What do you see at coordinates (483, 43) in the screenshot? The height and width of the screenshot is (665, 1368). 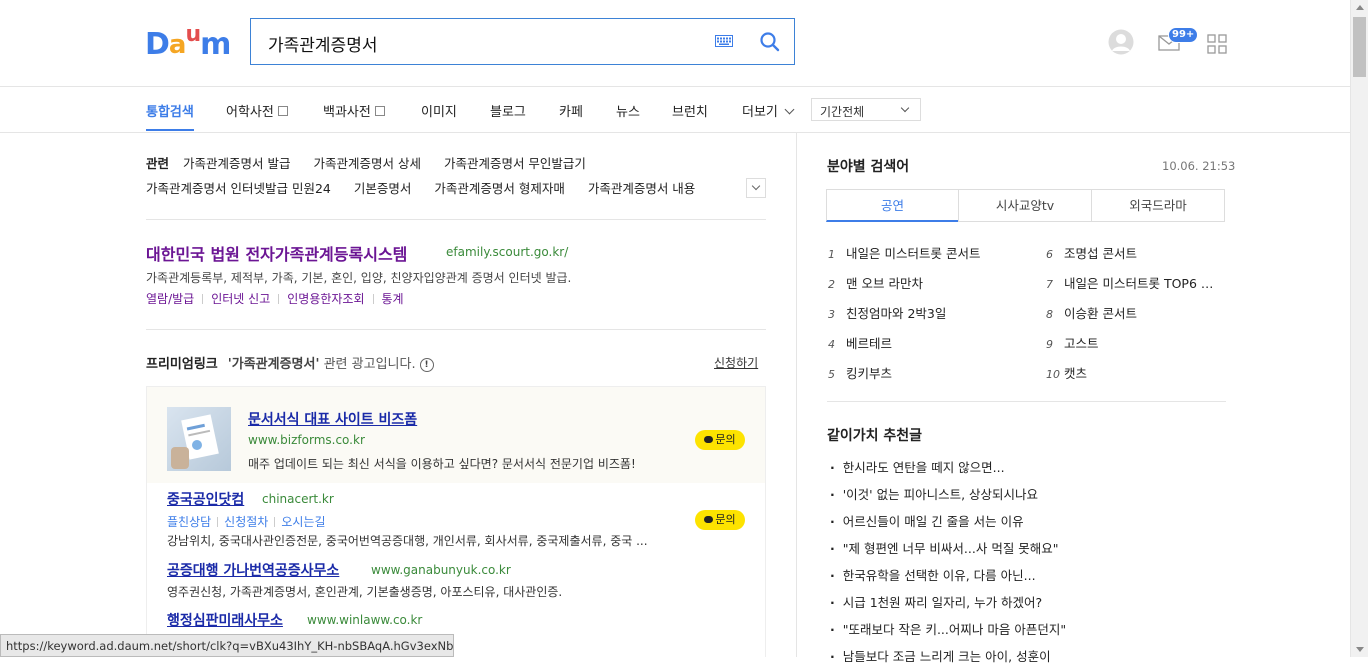 I see `search-input` at bounding box center [483, 43].